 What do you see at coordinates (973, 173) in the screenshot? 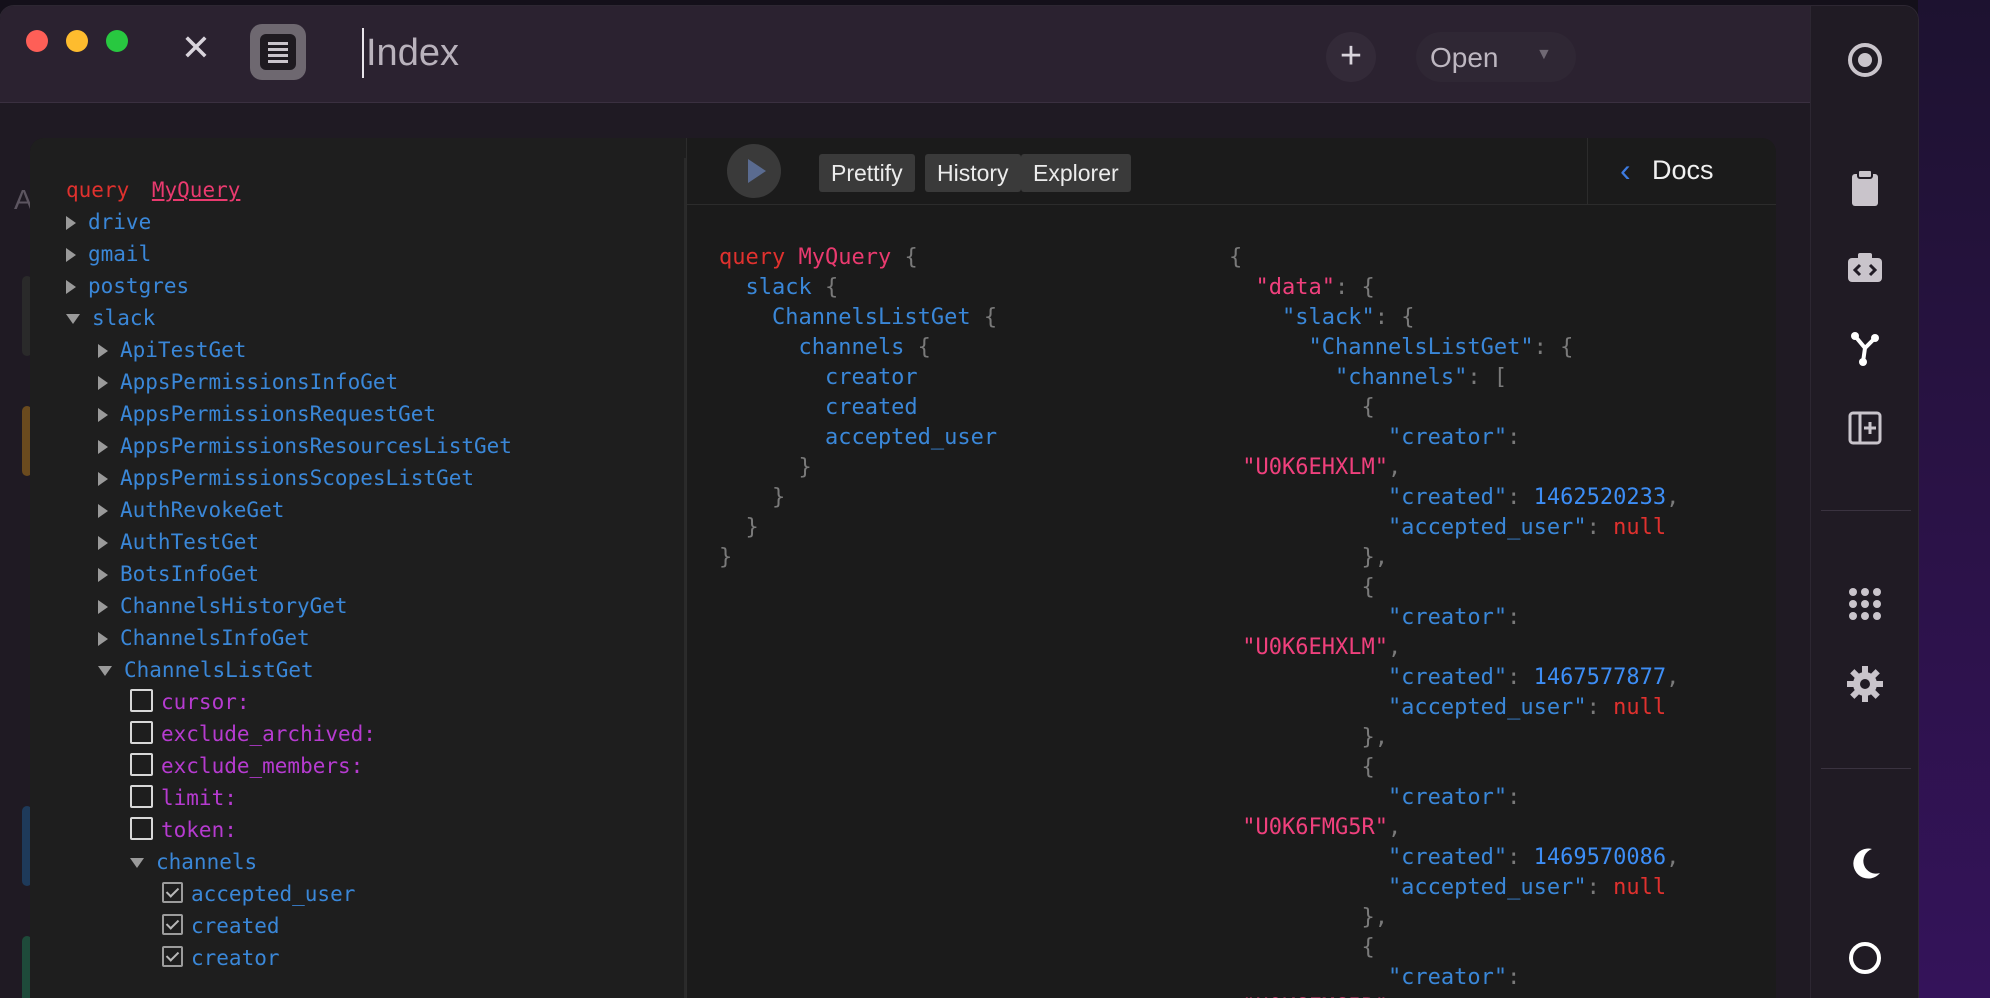
I see `history-button: History` at bounding box center [973, 173].